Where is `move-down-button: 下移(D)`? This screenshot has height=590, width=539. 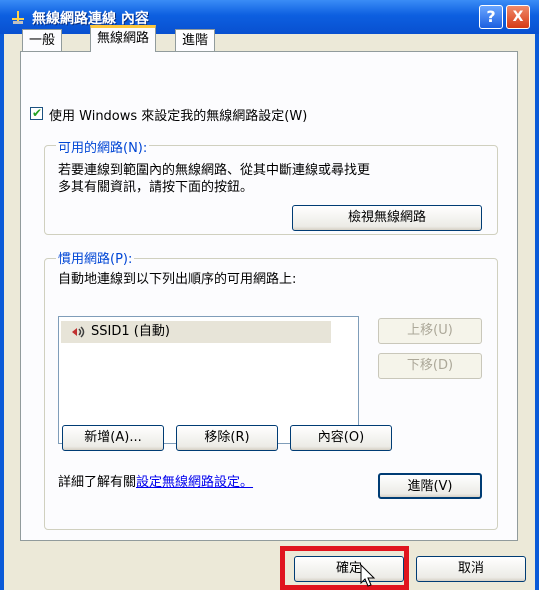 move-down-button: 下移(D) is located at coordinates (430, 366).